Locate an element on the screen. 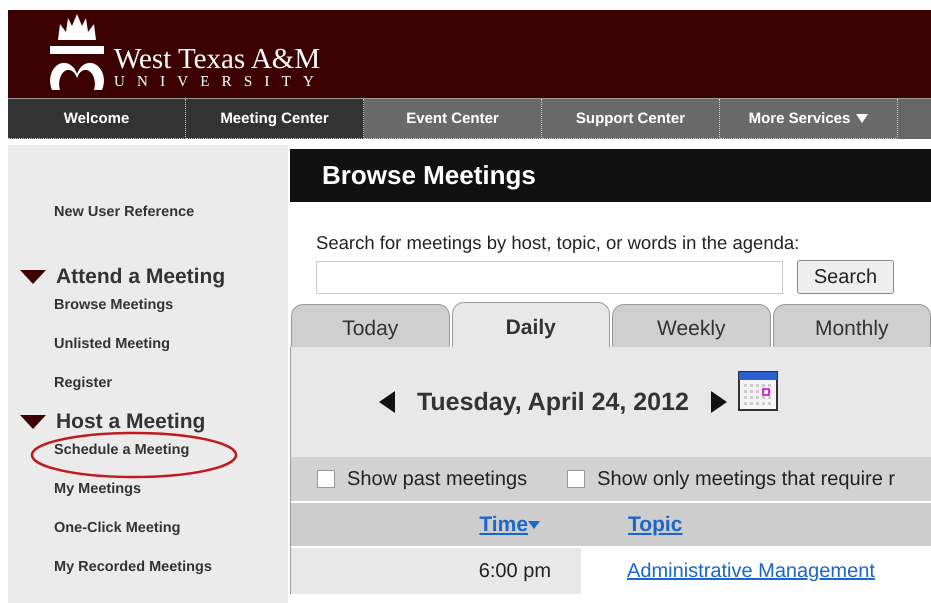  sidebar-link: New User Reference is located at coordinates (124, 212).